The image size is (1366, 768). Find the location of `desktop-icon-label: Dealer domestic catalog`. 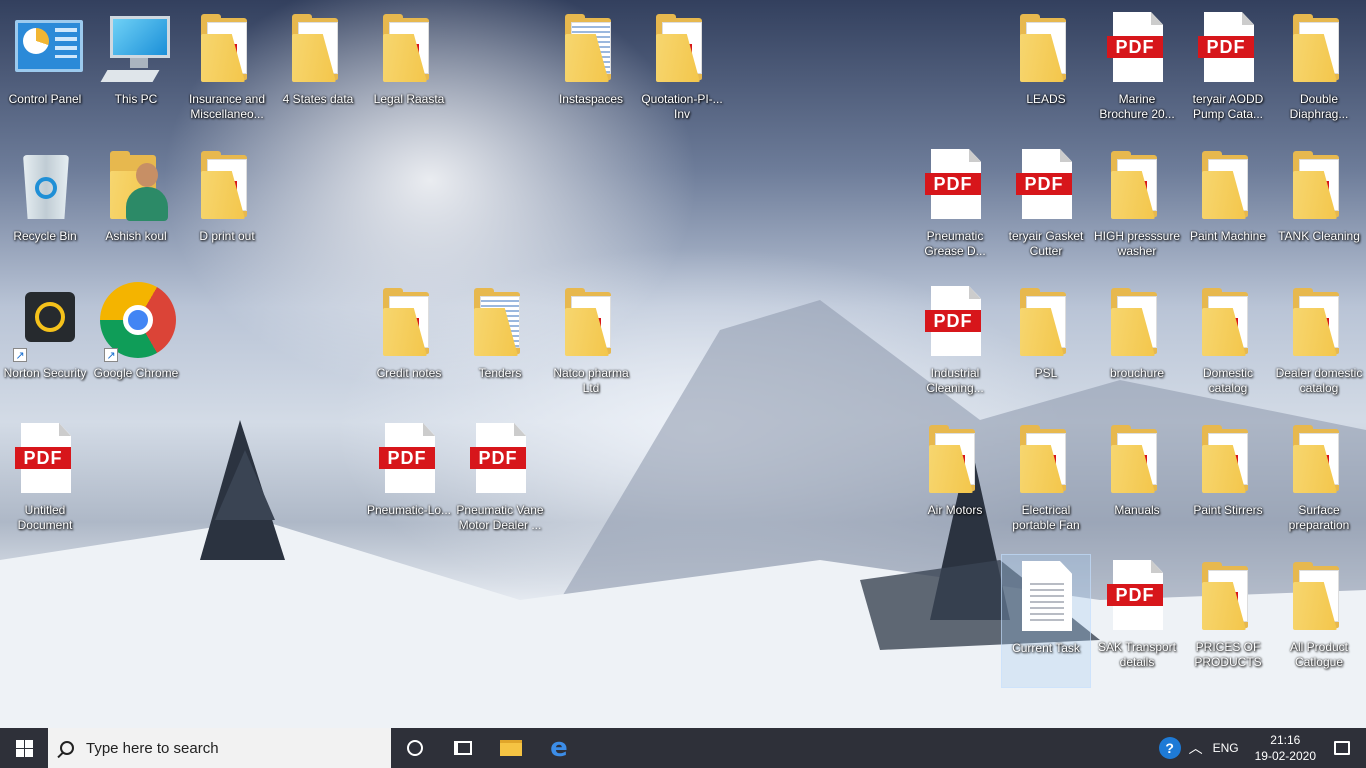

desktop-icon-label: Dealer domestic catalog is located at coordinates (1319, 380).